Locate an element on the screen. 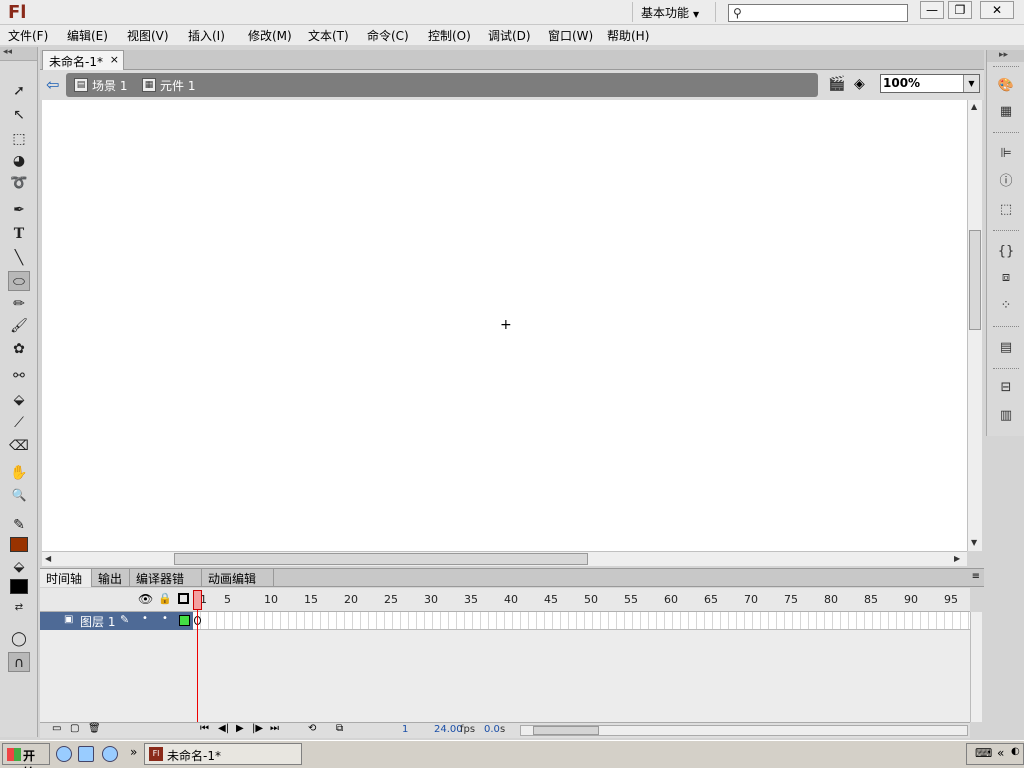  tray-expand-icon: « is located at coordinates (1000, 753).